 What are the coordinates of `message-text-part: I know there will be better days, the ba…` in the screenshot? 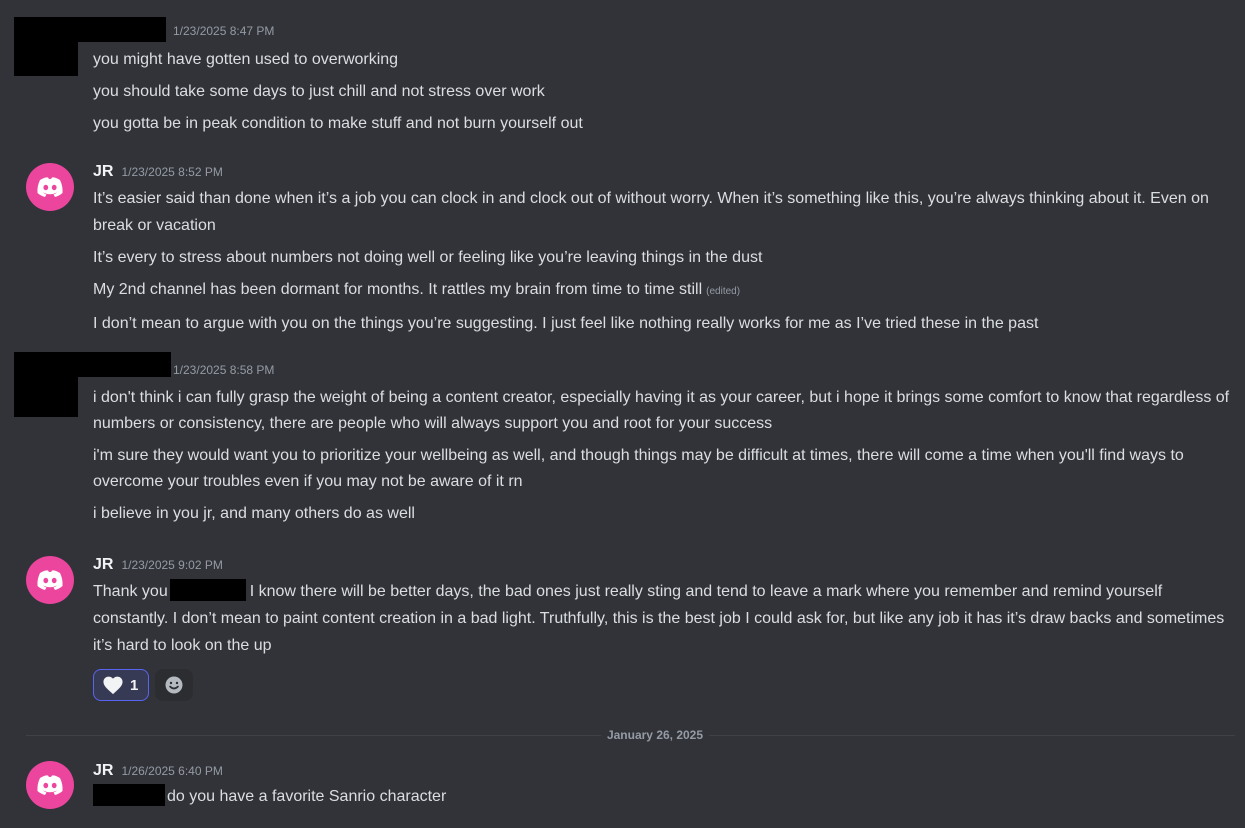 It's located at (659, 618).